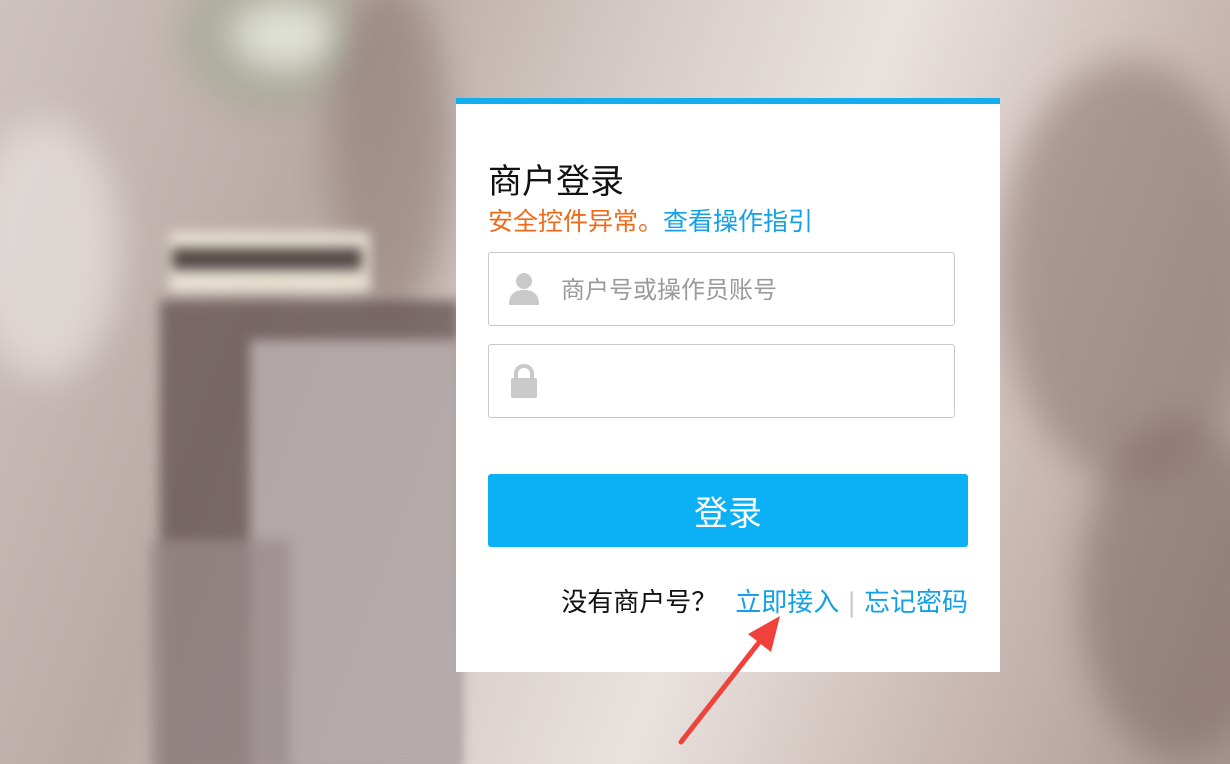 The width and height of the screenshot is (1230, 764). Describe the element at coordinates (751, 290) in the screenshot. I see `username-input` at that location.